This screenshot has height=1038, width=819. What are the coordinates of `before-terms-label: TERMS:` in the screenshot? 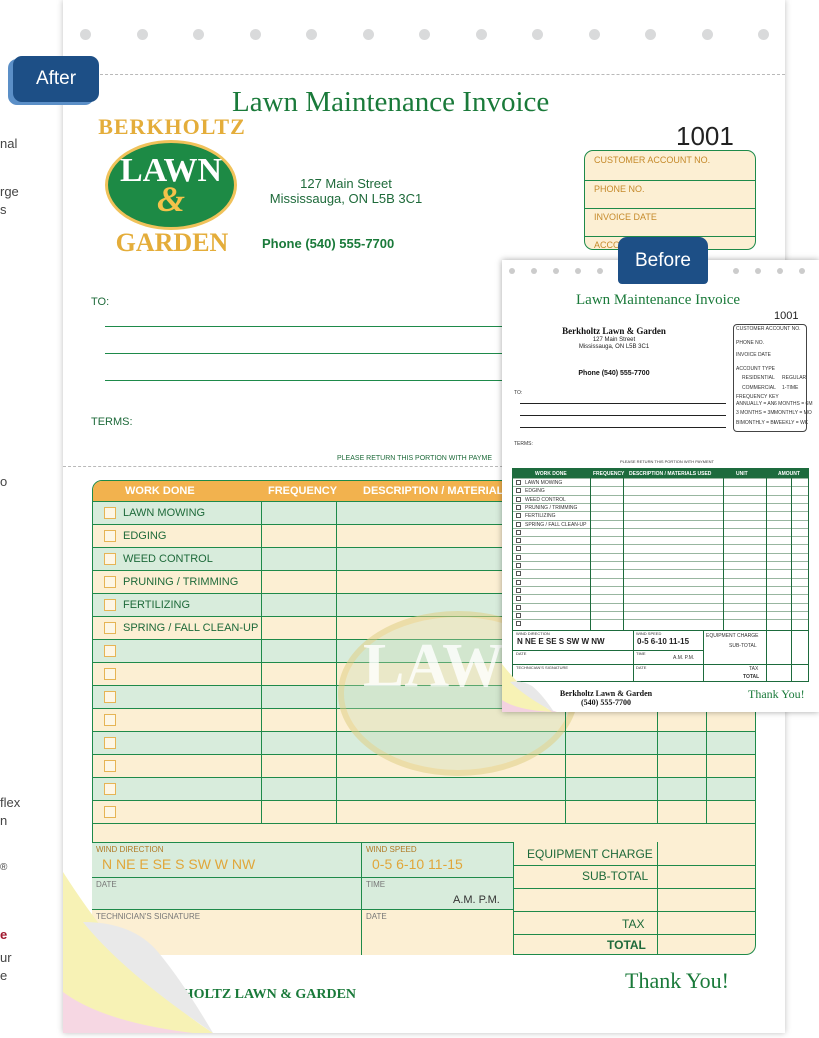 It's located at (523, 444).